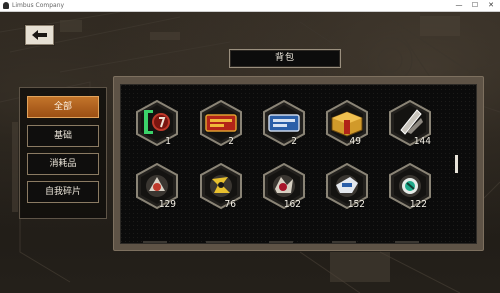 This screenshot has height=293, width=500. What do you see at coordinates (63, 107) in the screenshot?
I see `category-all-button: 全部` at bounding box center [63, 107].